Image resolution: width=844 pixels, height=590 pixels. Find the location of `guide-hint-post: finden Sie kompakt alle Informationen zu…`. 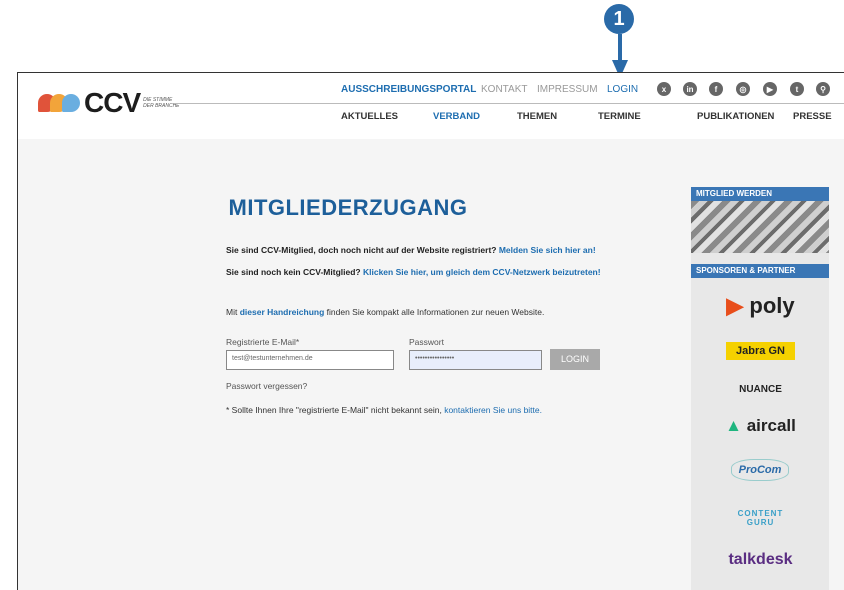

guide-hint-post: finden Sie kompakt alle Informationen zu… is located at coordinates (435, 312).